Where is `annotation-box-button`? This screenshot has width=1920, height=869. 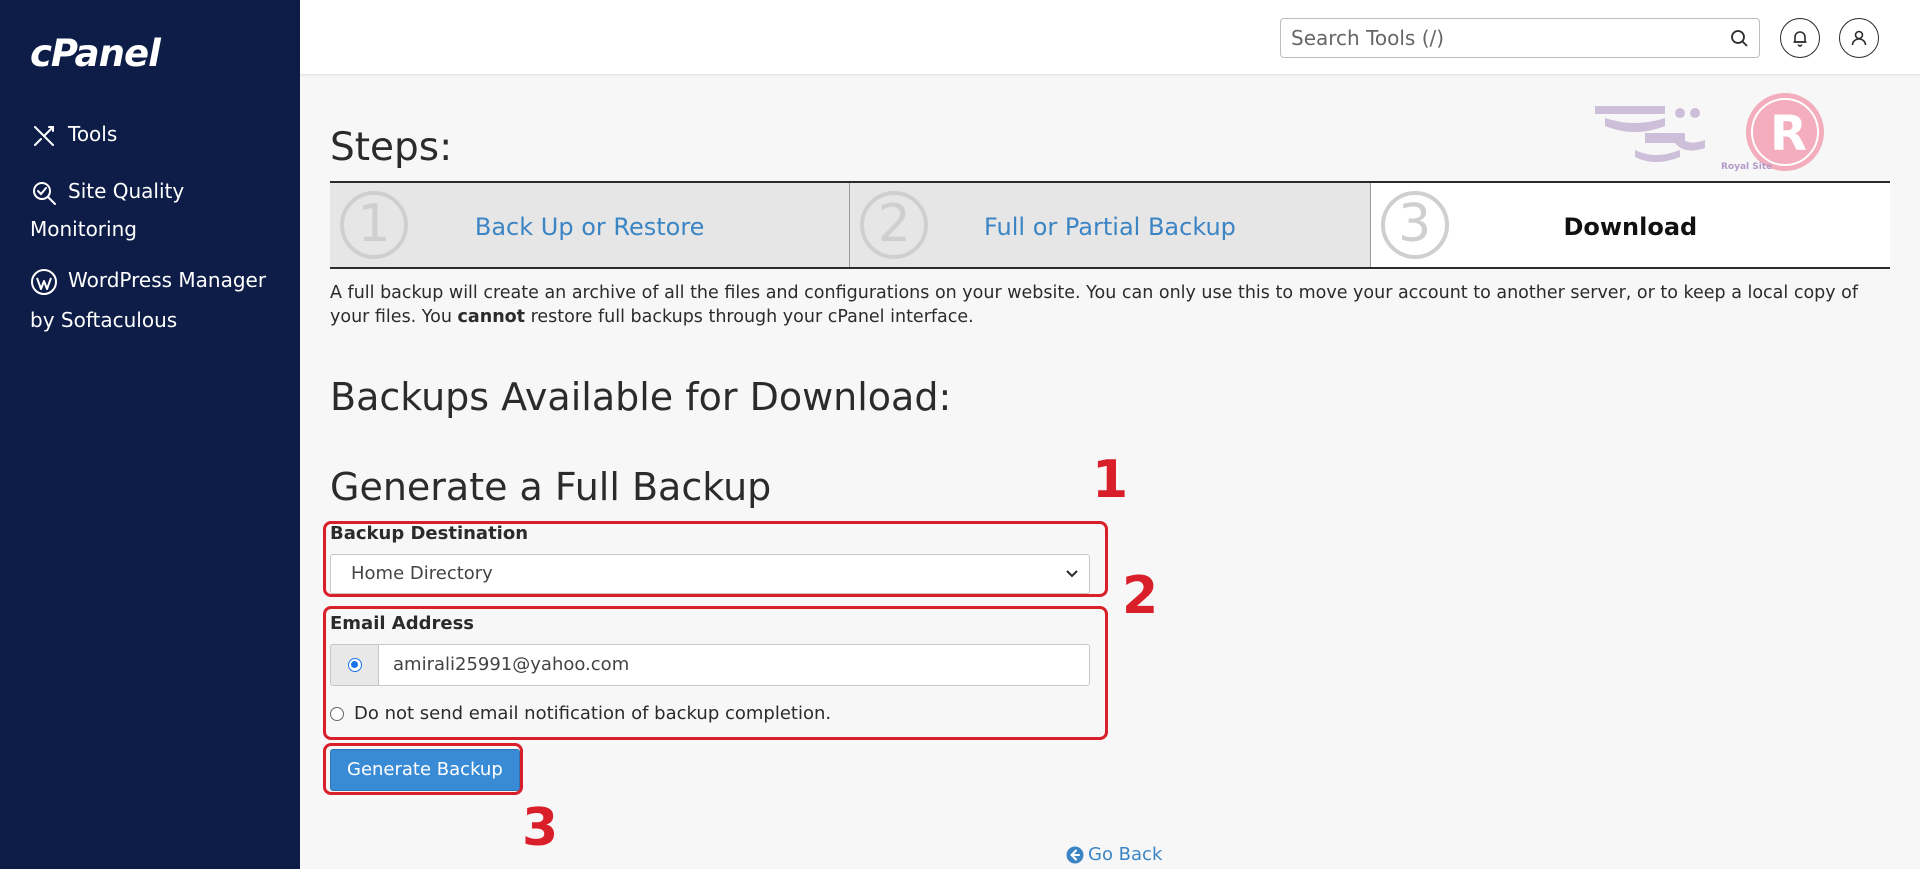
annotation-box-button is located at coordinates (423, 769).